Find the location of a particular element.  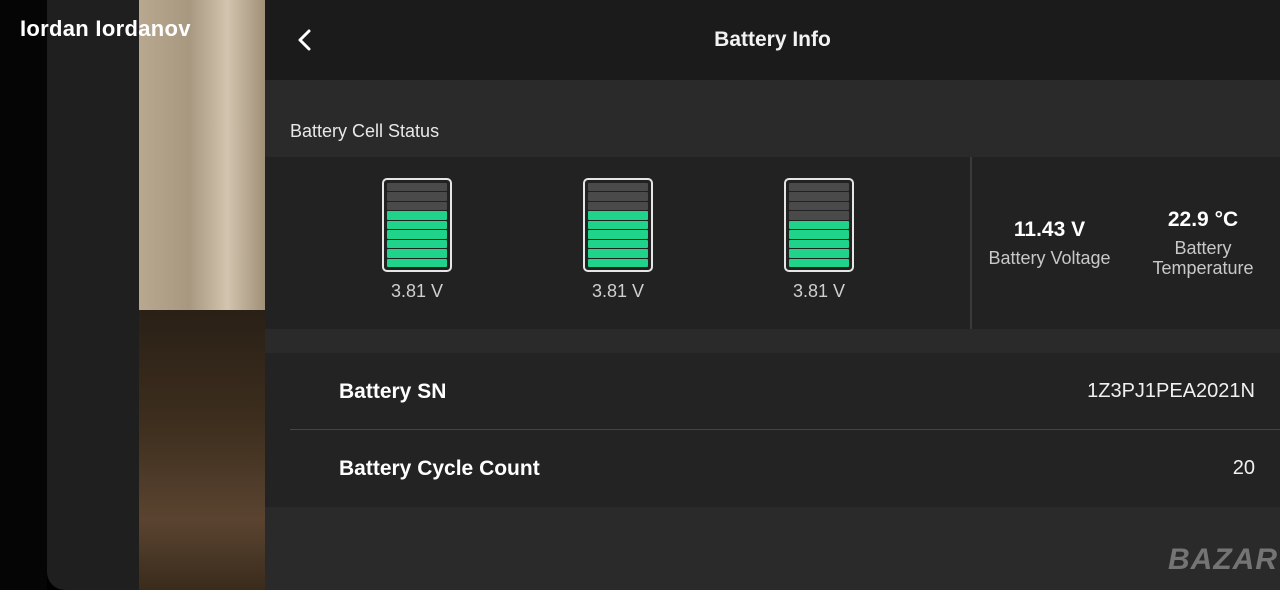

watermark-logo: BAZAR is located at coordinates (1223, 559).